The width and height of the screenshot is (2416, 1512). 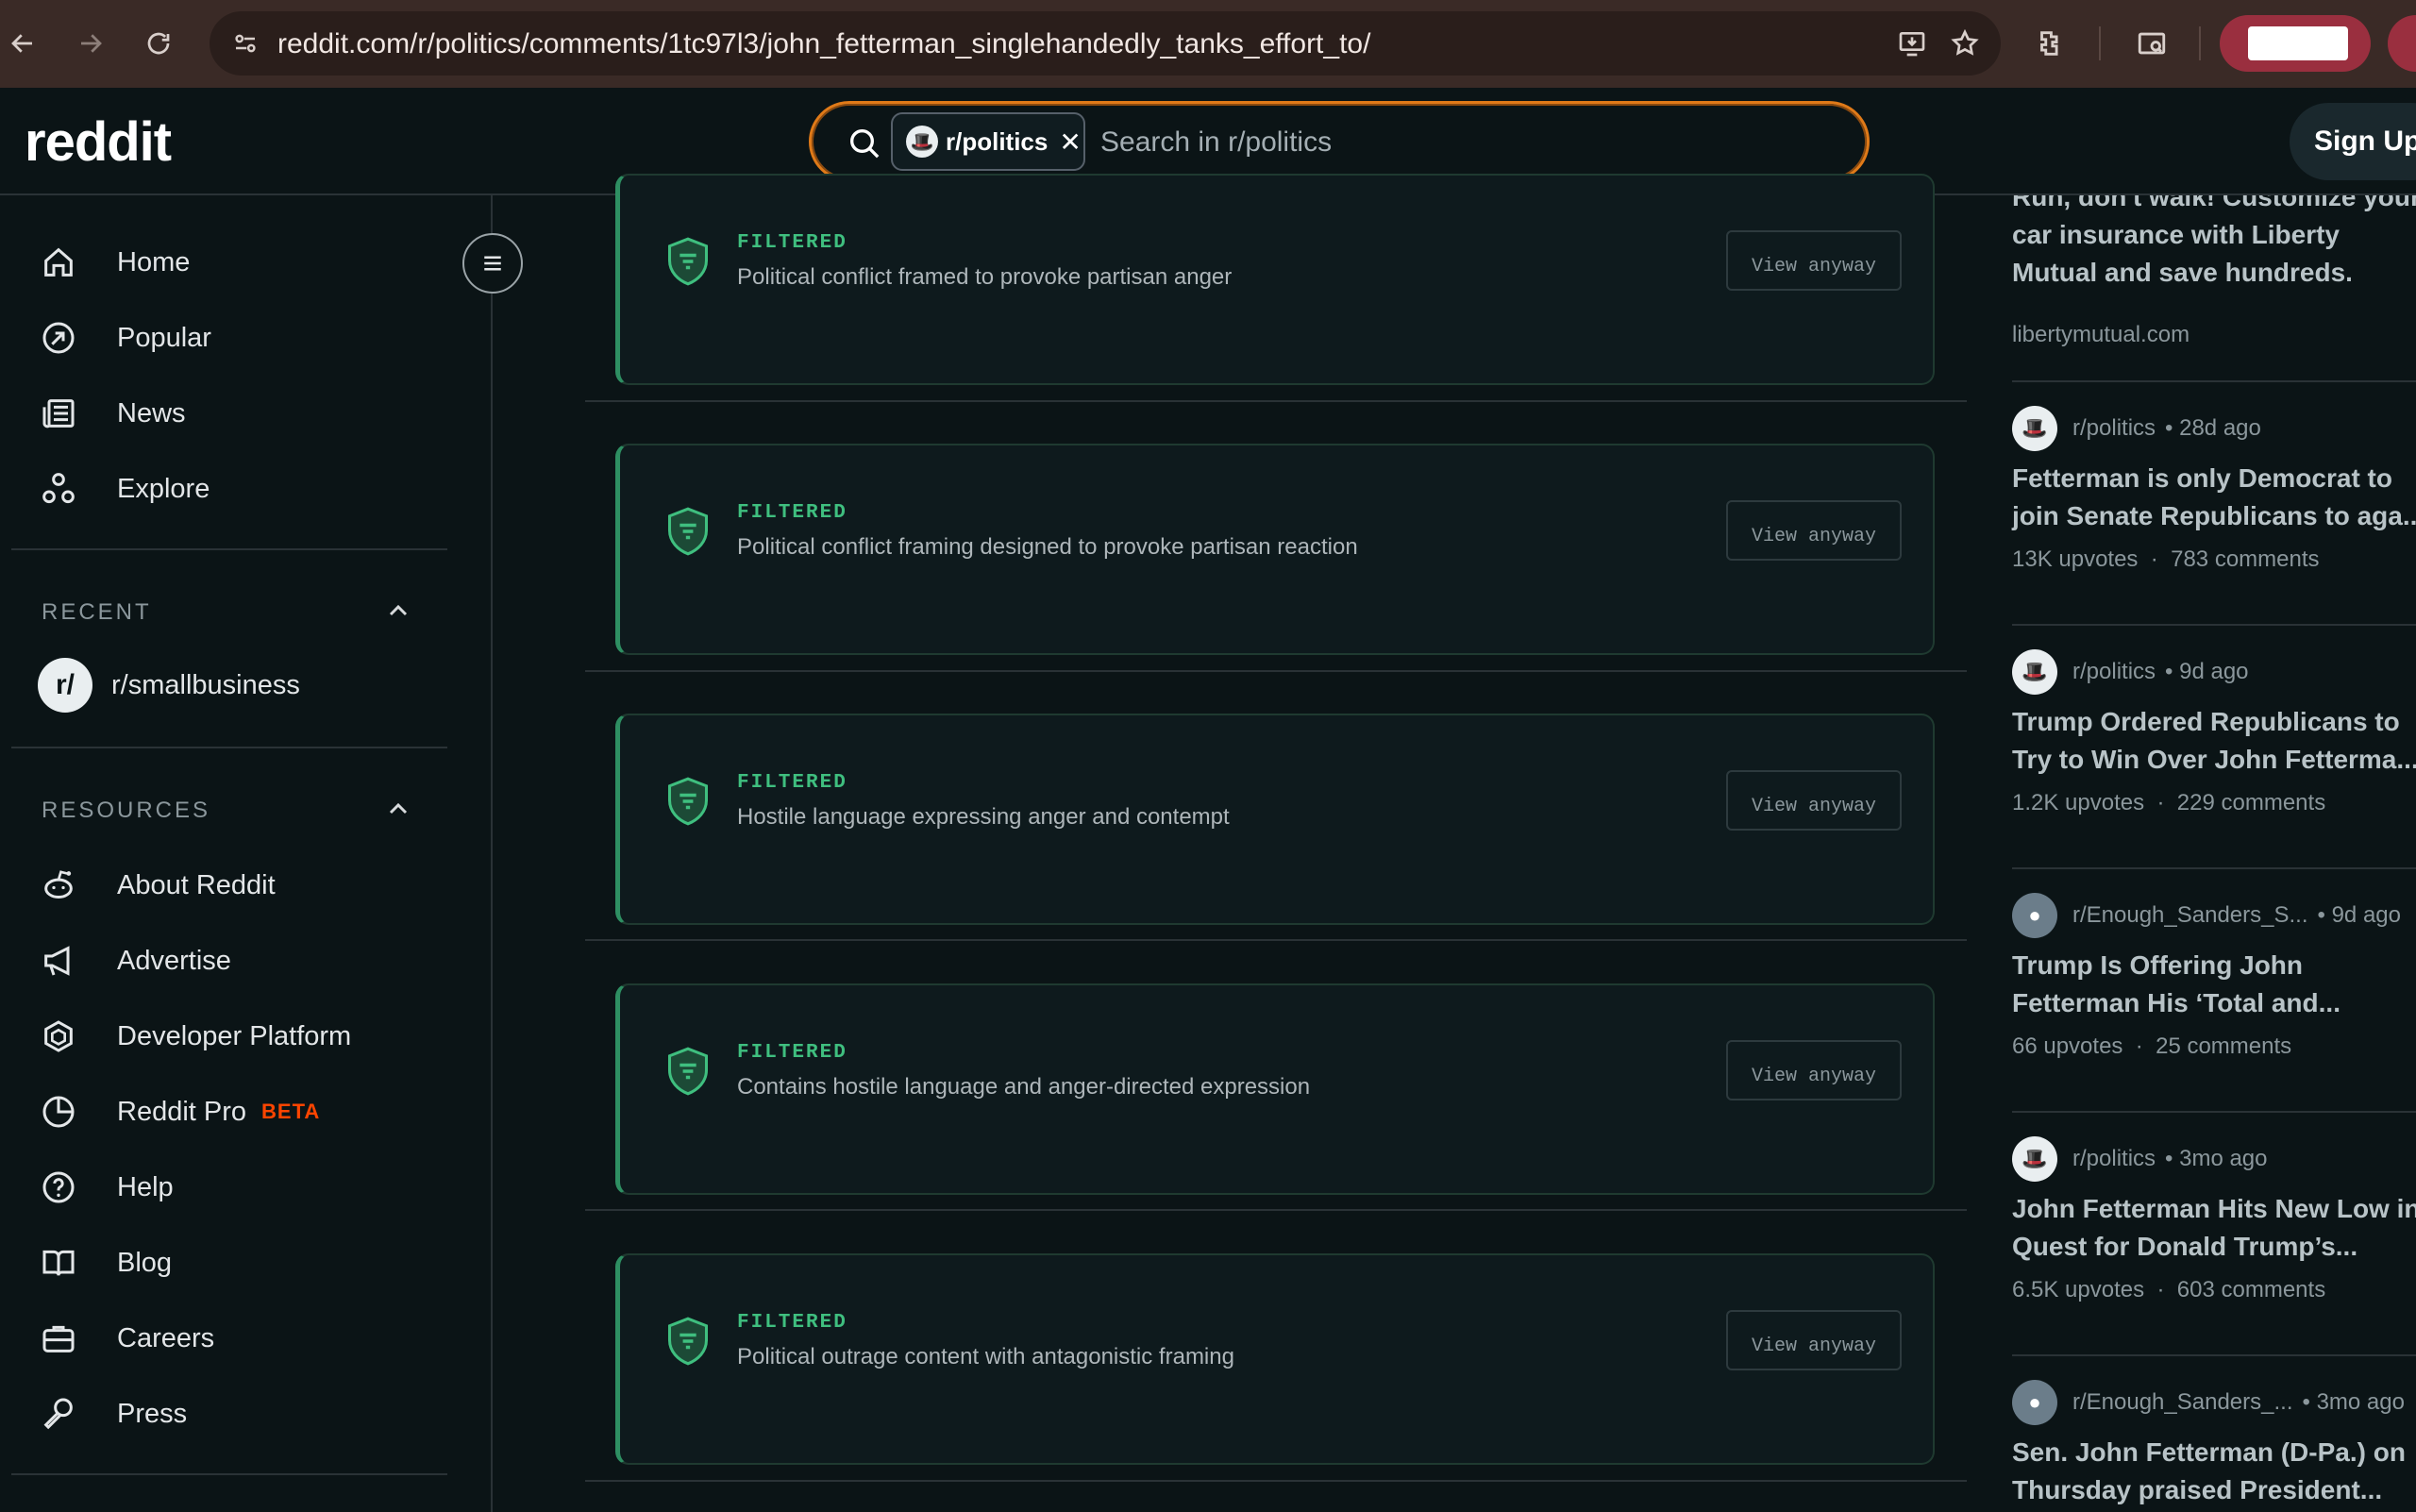 I want to click on sidebar-item-popular: Popular, so click(x=236, y=338).